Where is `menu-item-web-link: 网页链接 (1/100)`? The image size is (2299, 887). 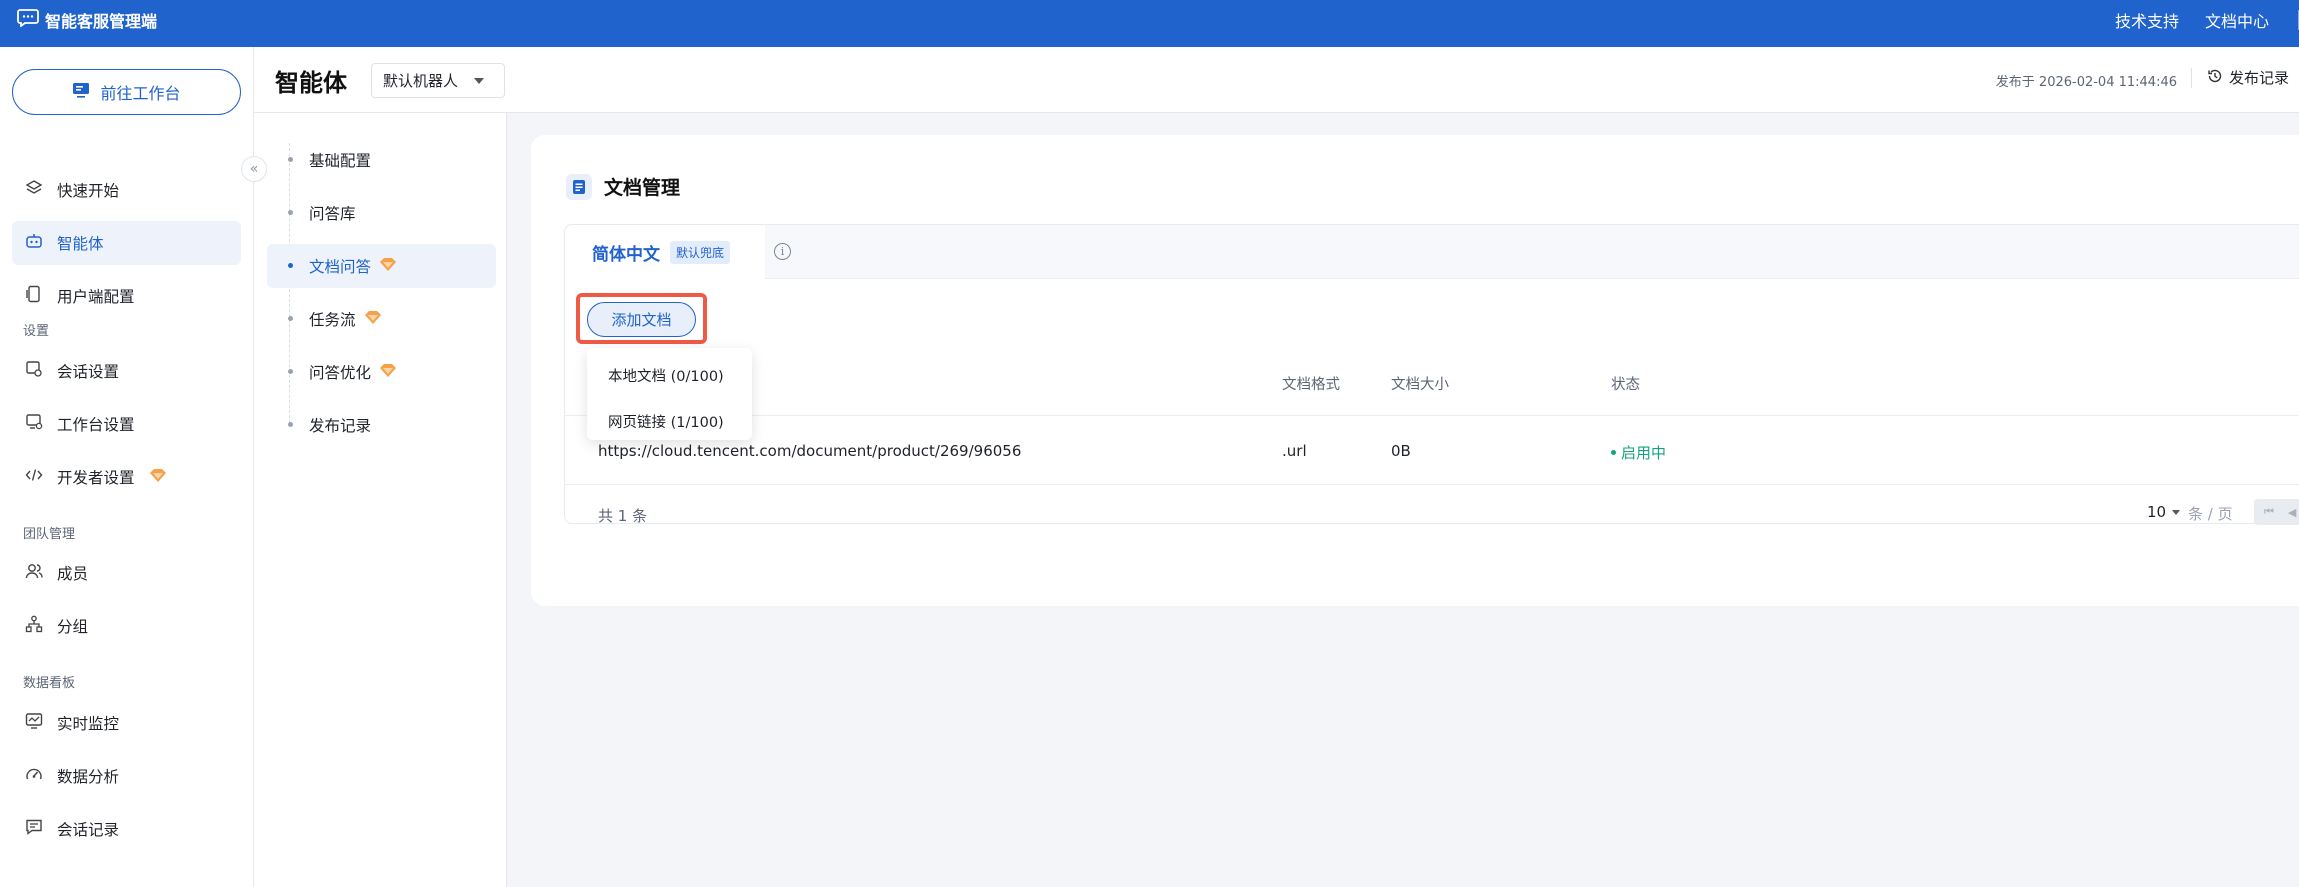
menu-item-web-link: 网页链接 (1/100) is located at coordinates (666, 421).